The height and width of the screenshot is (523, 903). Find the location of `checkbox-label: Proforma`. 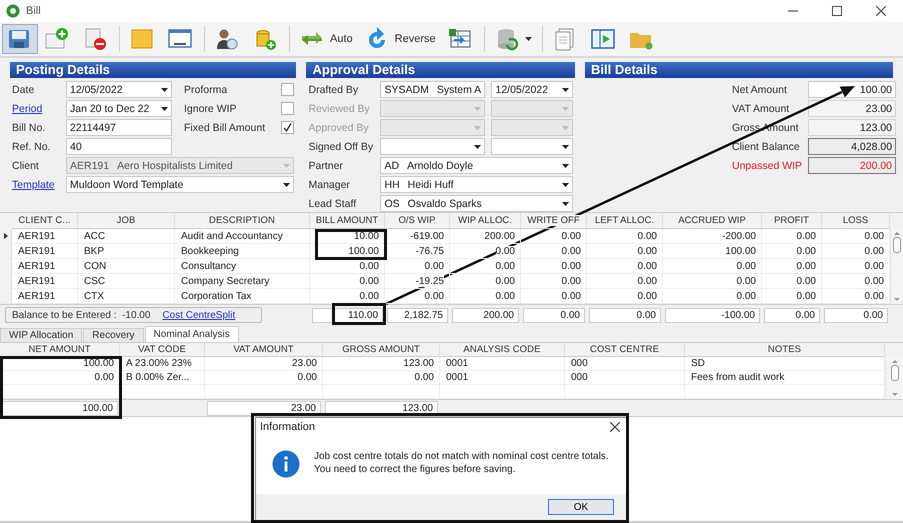

checkbox-label: Proforma is located at coordinates (205, 90).